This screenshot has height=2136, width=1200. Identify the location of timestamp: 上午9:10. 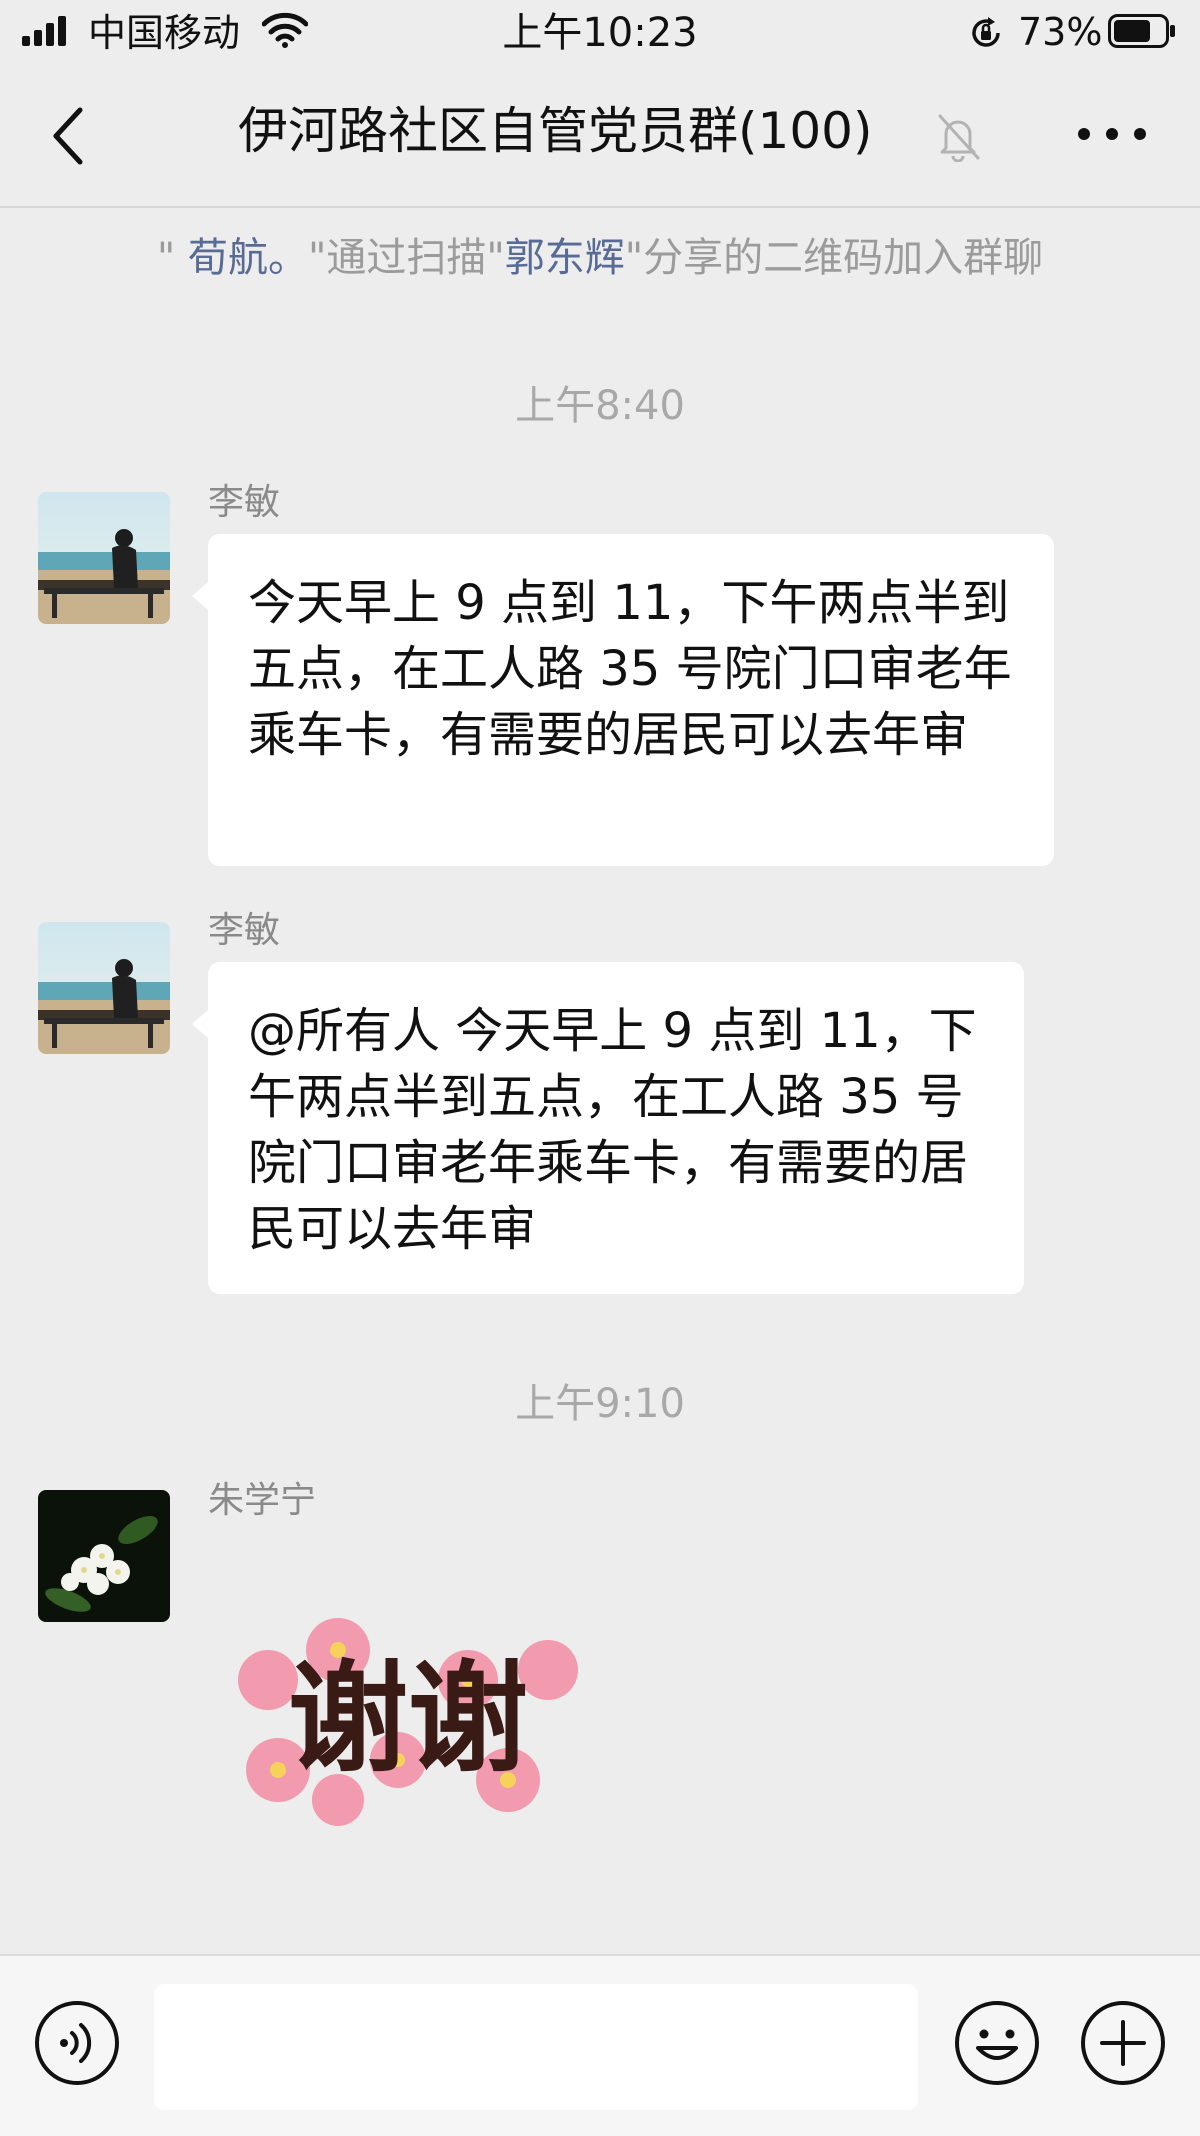
(600, 1404).